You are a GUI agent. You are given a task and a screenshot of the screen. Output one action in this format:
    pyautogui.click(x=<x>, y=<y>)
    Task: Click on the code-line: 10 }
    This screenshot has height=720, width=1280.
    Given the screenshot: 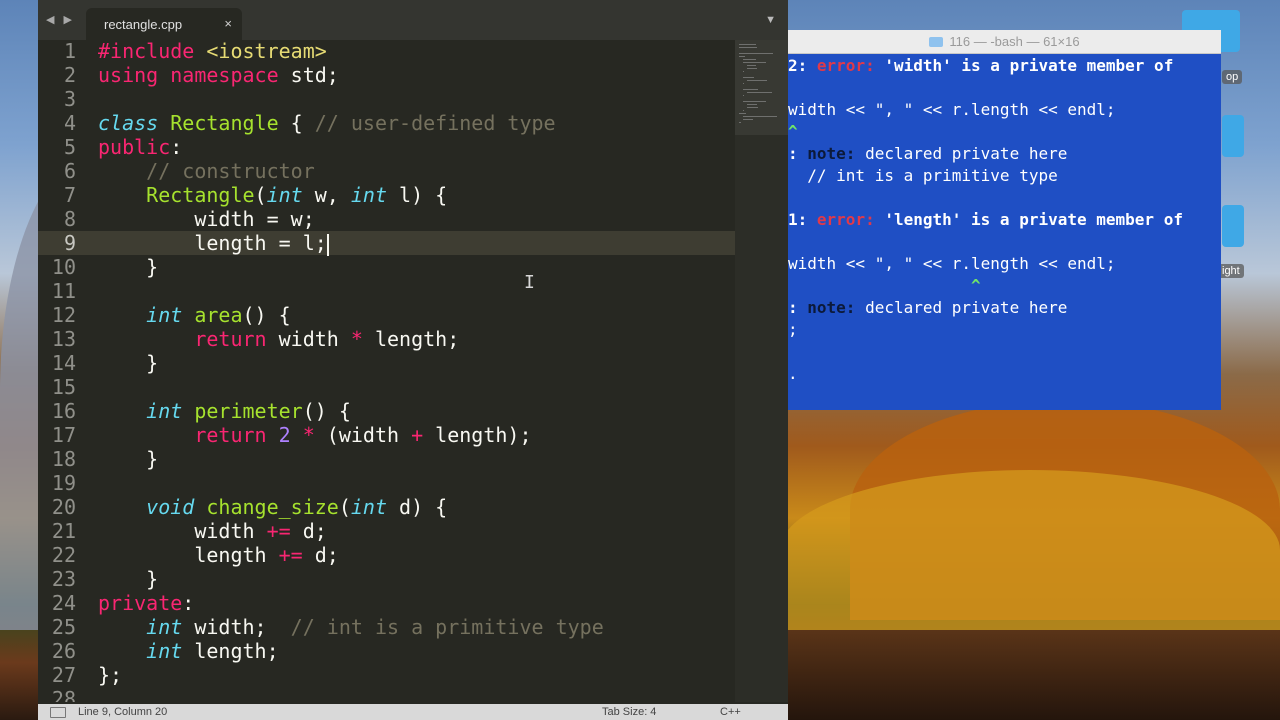 What is the action you would take?
    pyautogui.click(x=386, y=267)
    